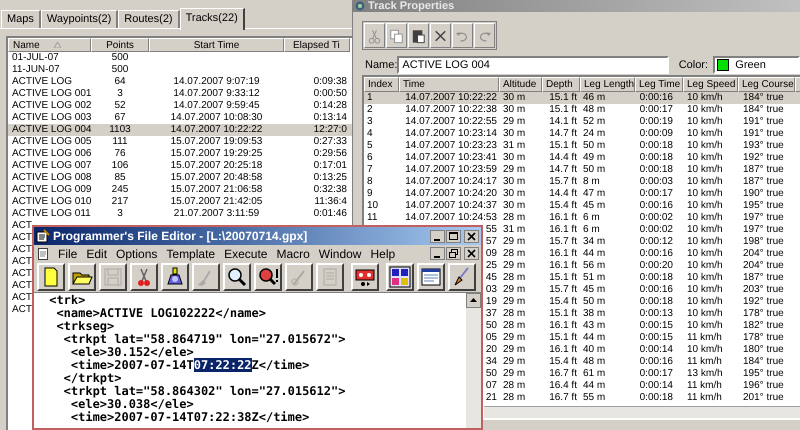  Describe the element at coordinates (656, 217) in the screenshot. I see `table-cell: 0:00:02` at that location.